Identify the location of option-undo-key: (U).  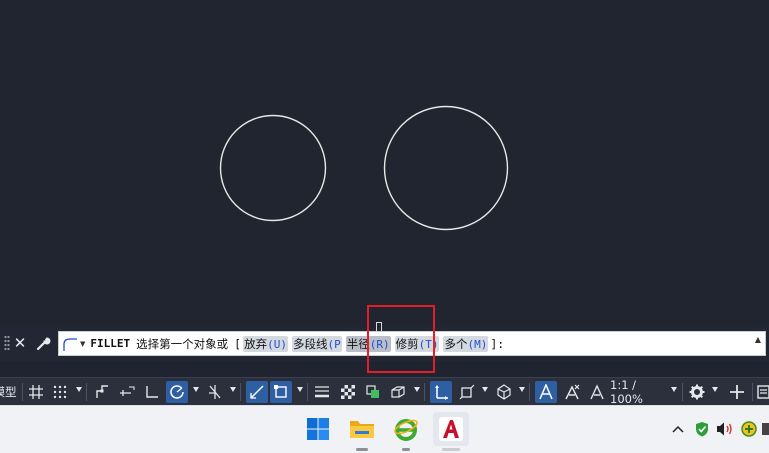
(277, 344).